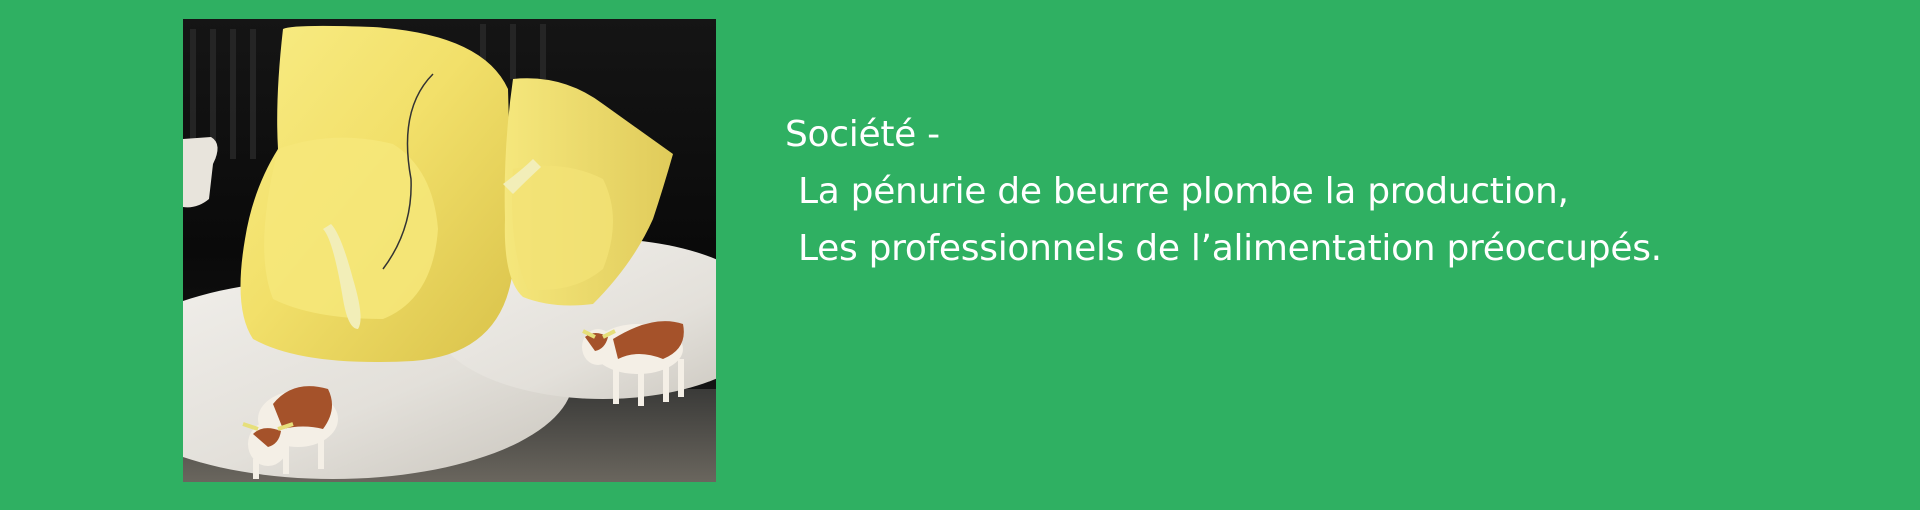  Describe the element at coordinates (862, 134) in the screenshot. I see `category-label: Société -` at that location.